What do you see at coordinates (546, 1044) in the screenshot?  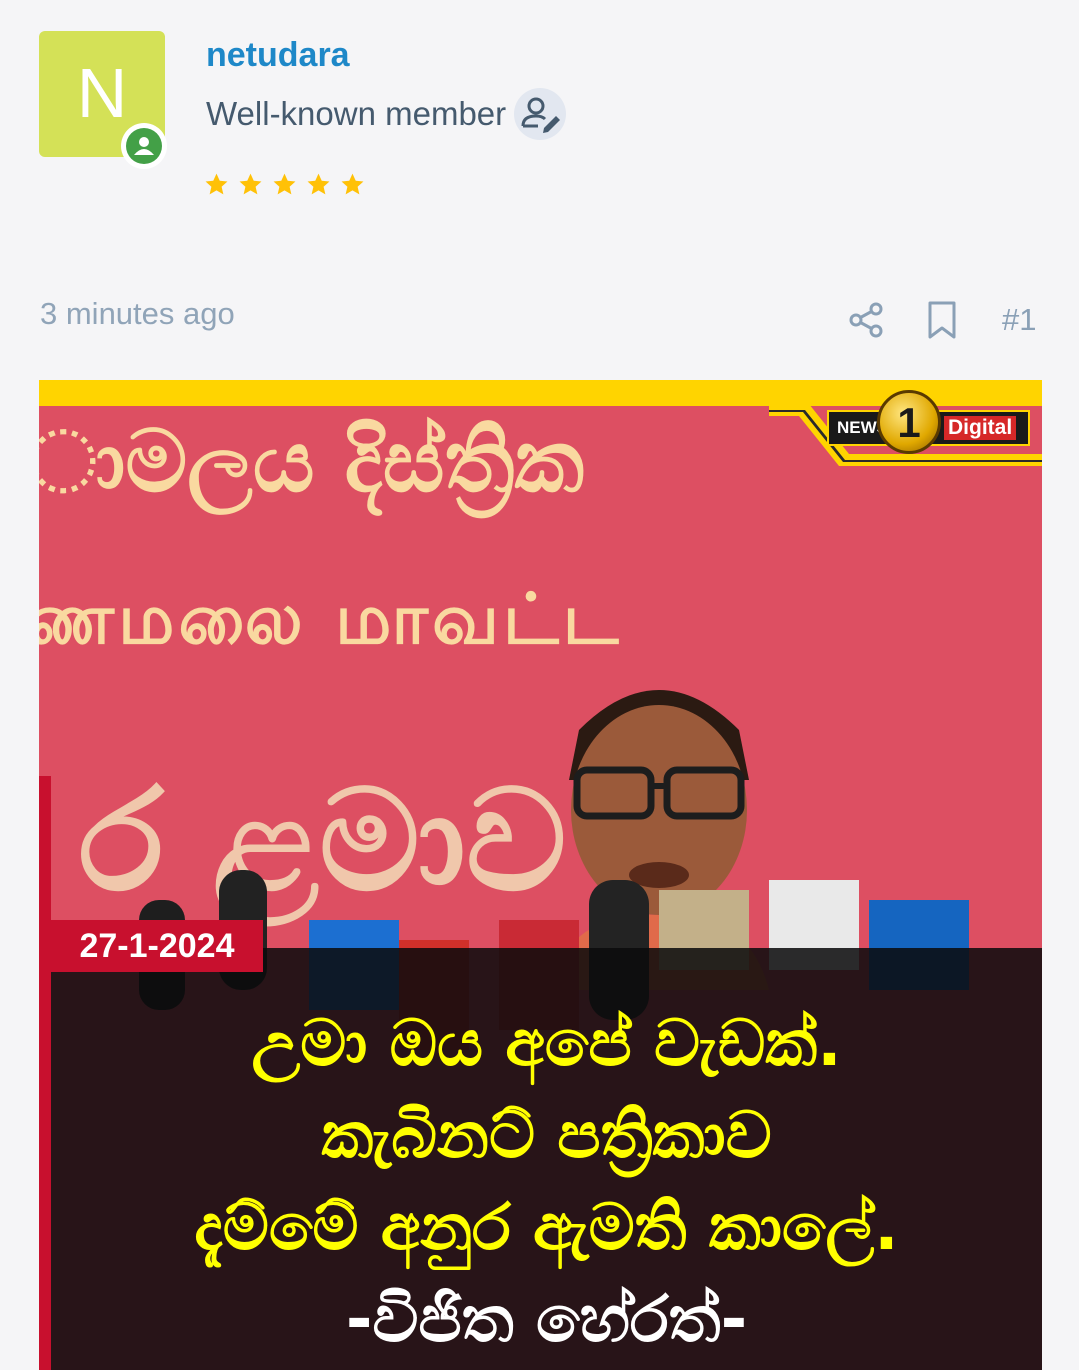 I see `headline-line-1: උමා ඔය අපේ වැඩක්.` at bounding box center [546, 1044].